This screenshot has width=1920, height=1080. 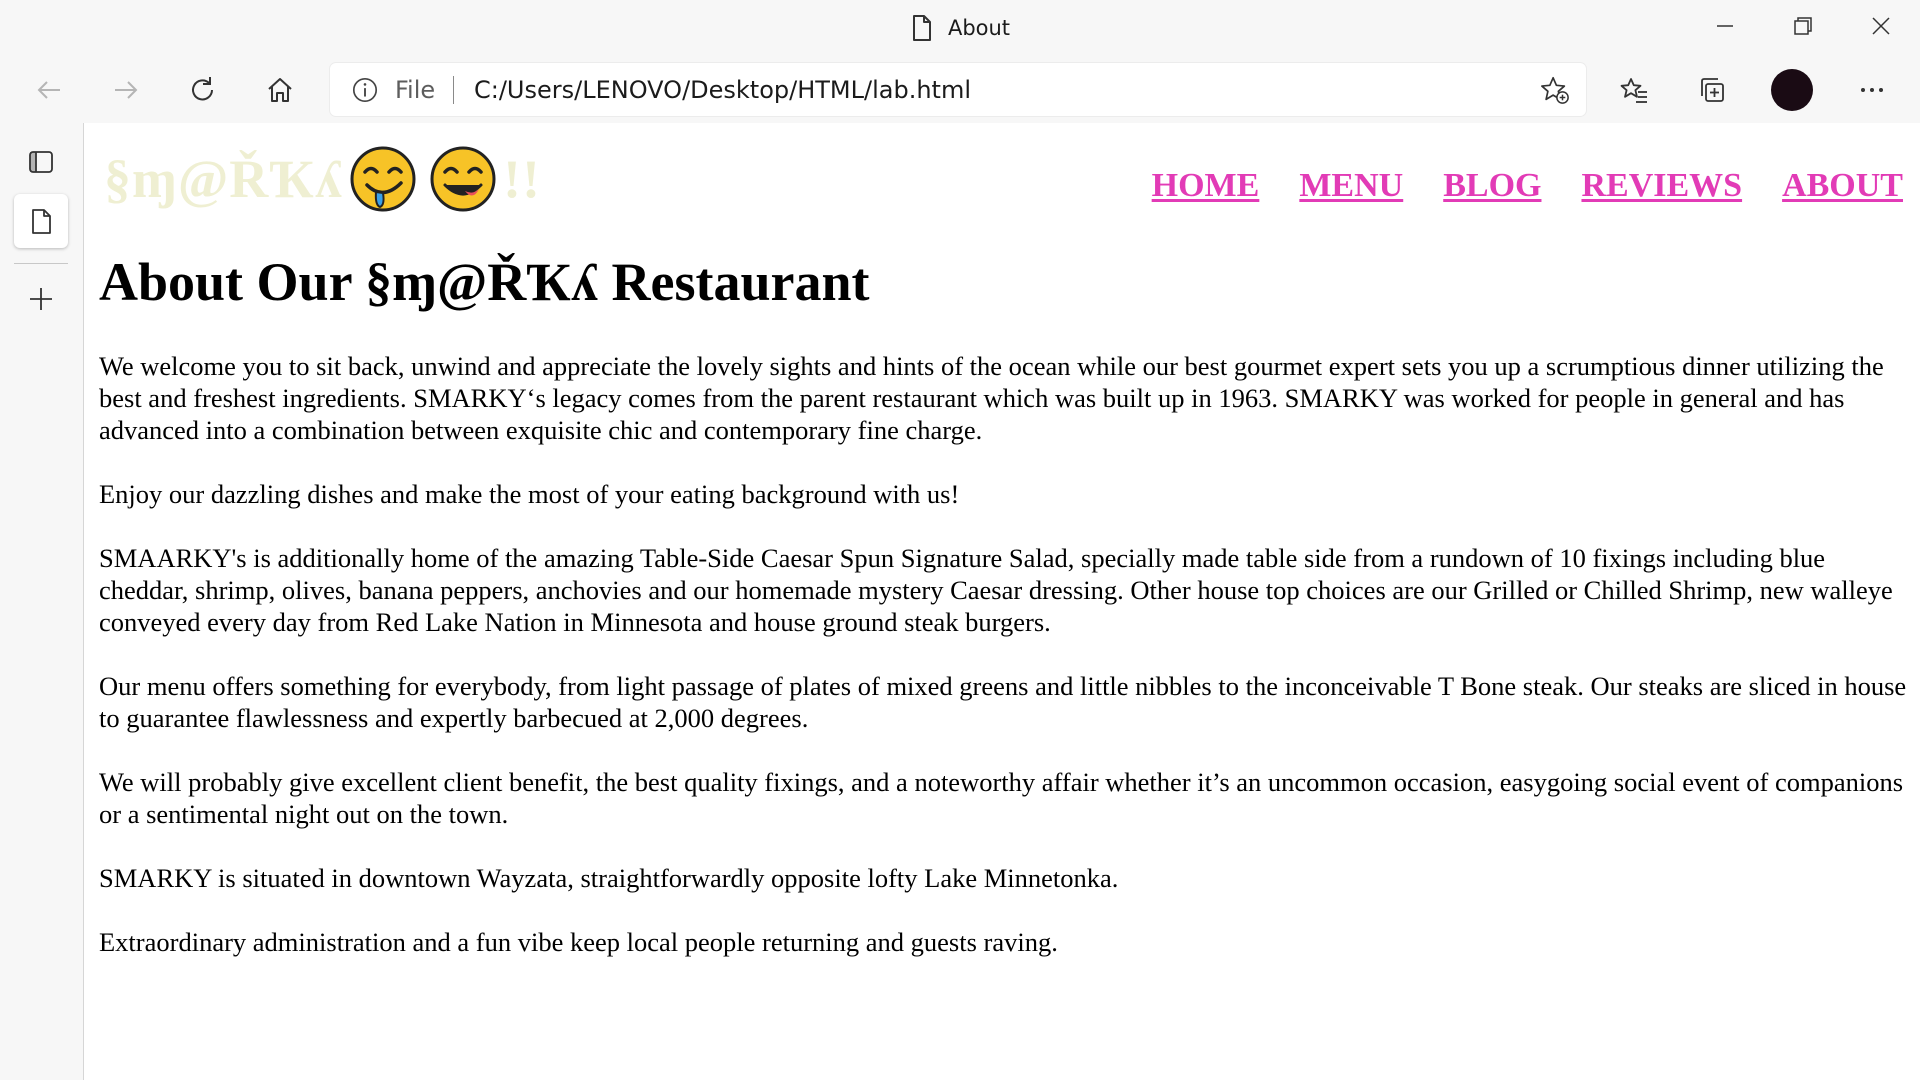 I want to click on minimize-button, so click(x=1725, y=26).